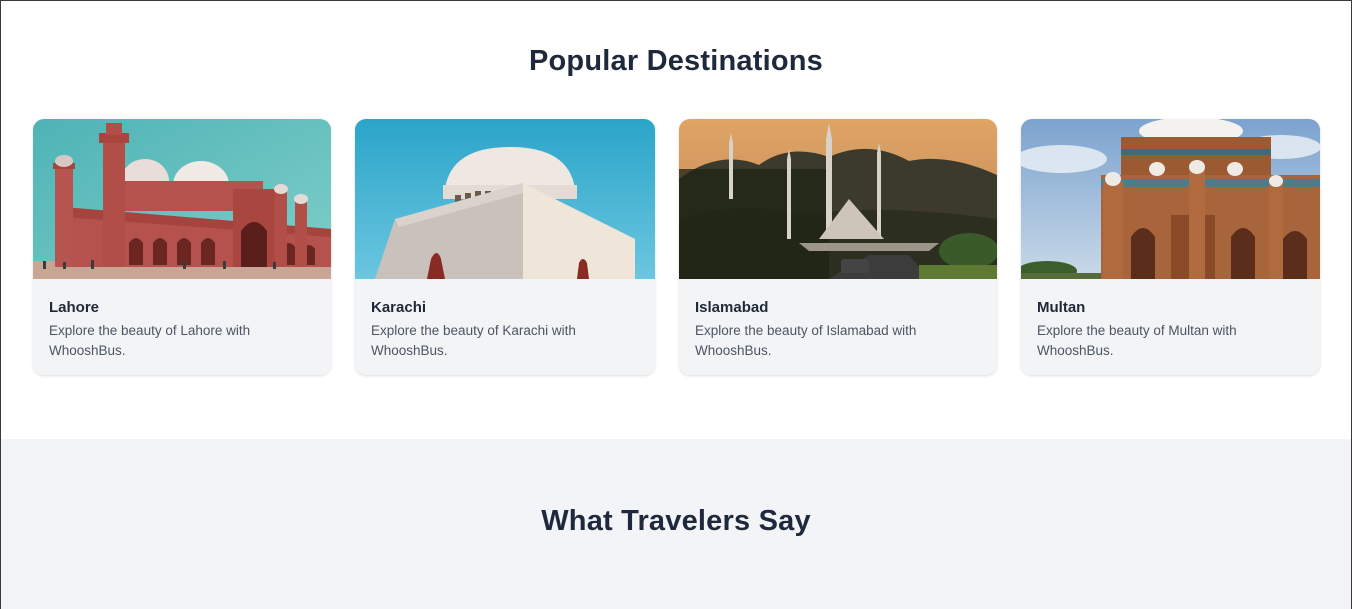 The height and width of the screenshot is (609, 1352). What do you see at coordinates (676, 521) in the screenshot?
I see `section-heading: What Travelers Say` at bounding box center [676, 521].